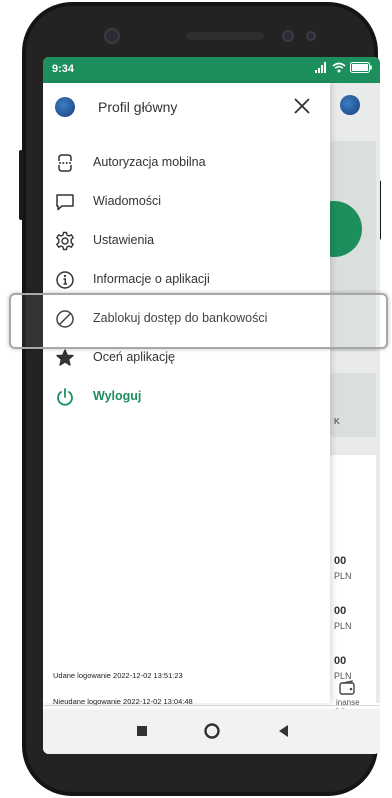 The image size is (392, 798). I want to click on last-successful-login: Udane logowanie 2022-12-02 13:51:23, so click(118, 675).